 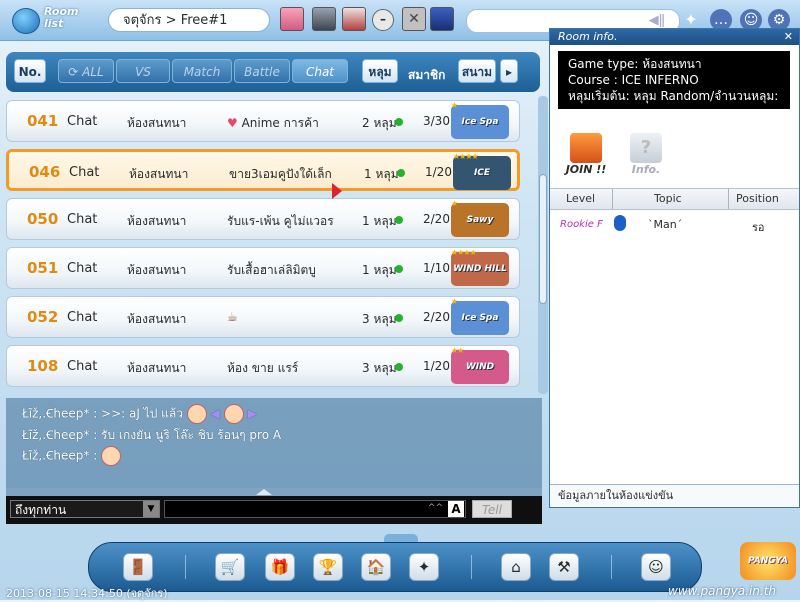 I want to click on room-holes: 3 หลุม, so click(x=379, y=319).